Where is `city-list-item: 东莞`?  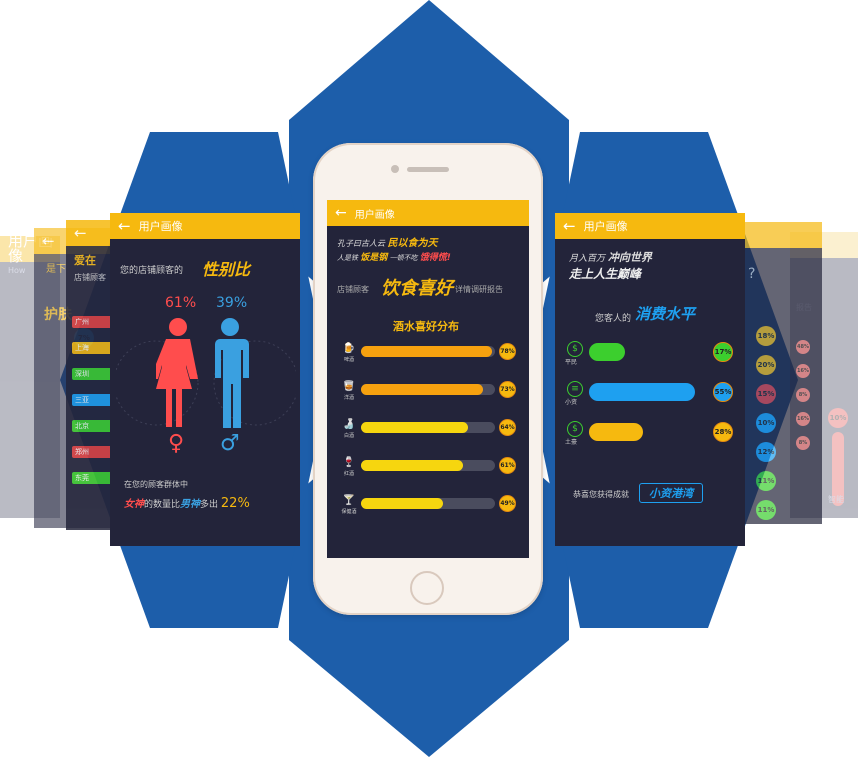
city-list-item: 东莞 is located at coordinates (92, 478).